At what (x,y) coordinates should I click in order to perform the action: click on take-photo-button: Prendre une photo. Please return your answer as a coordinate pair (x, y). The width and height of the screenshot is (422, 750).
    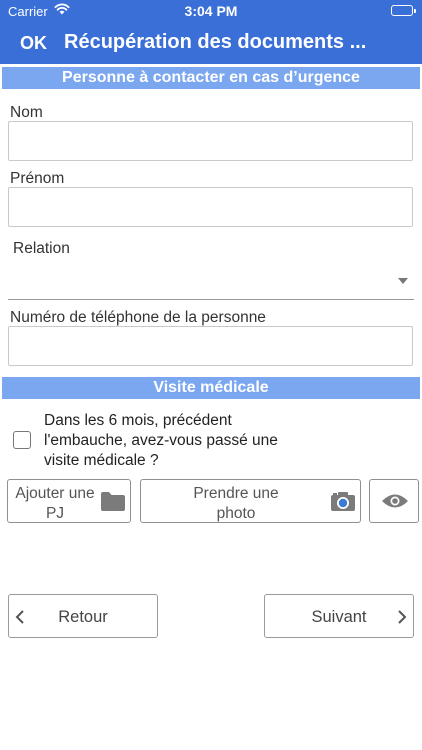
    Looking at the image, I should click on (250, 501).